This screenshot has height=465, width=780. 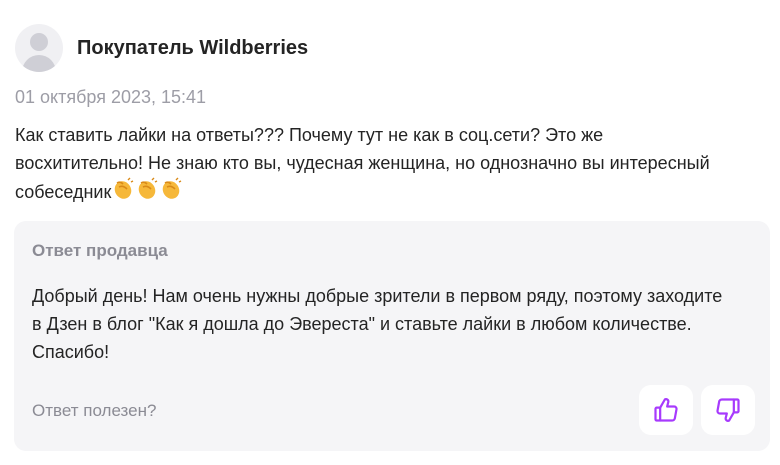 I want to click on author-name: Покупатель Wildberries, so click(x=193, y=47).